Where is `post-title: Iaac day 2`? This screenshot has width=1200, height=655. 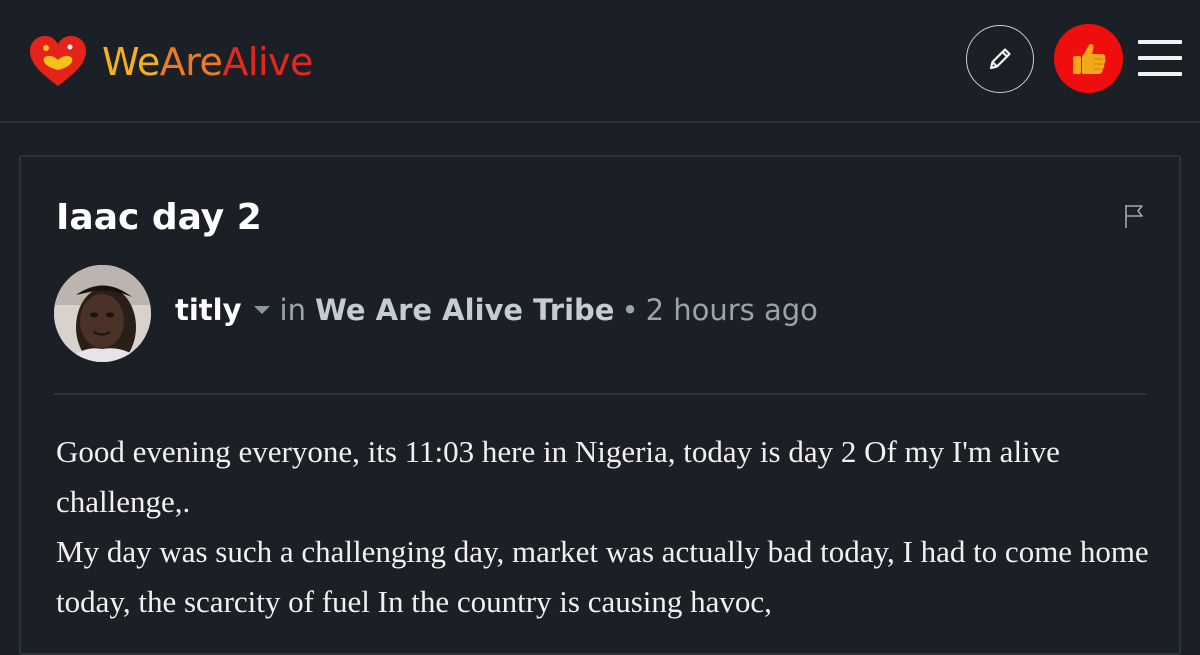
post-title: Iaac day 2 is located at coordinates (159, 217).